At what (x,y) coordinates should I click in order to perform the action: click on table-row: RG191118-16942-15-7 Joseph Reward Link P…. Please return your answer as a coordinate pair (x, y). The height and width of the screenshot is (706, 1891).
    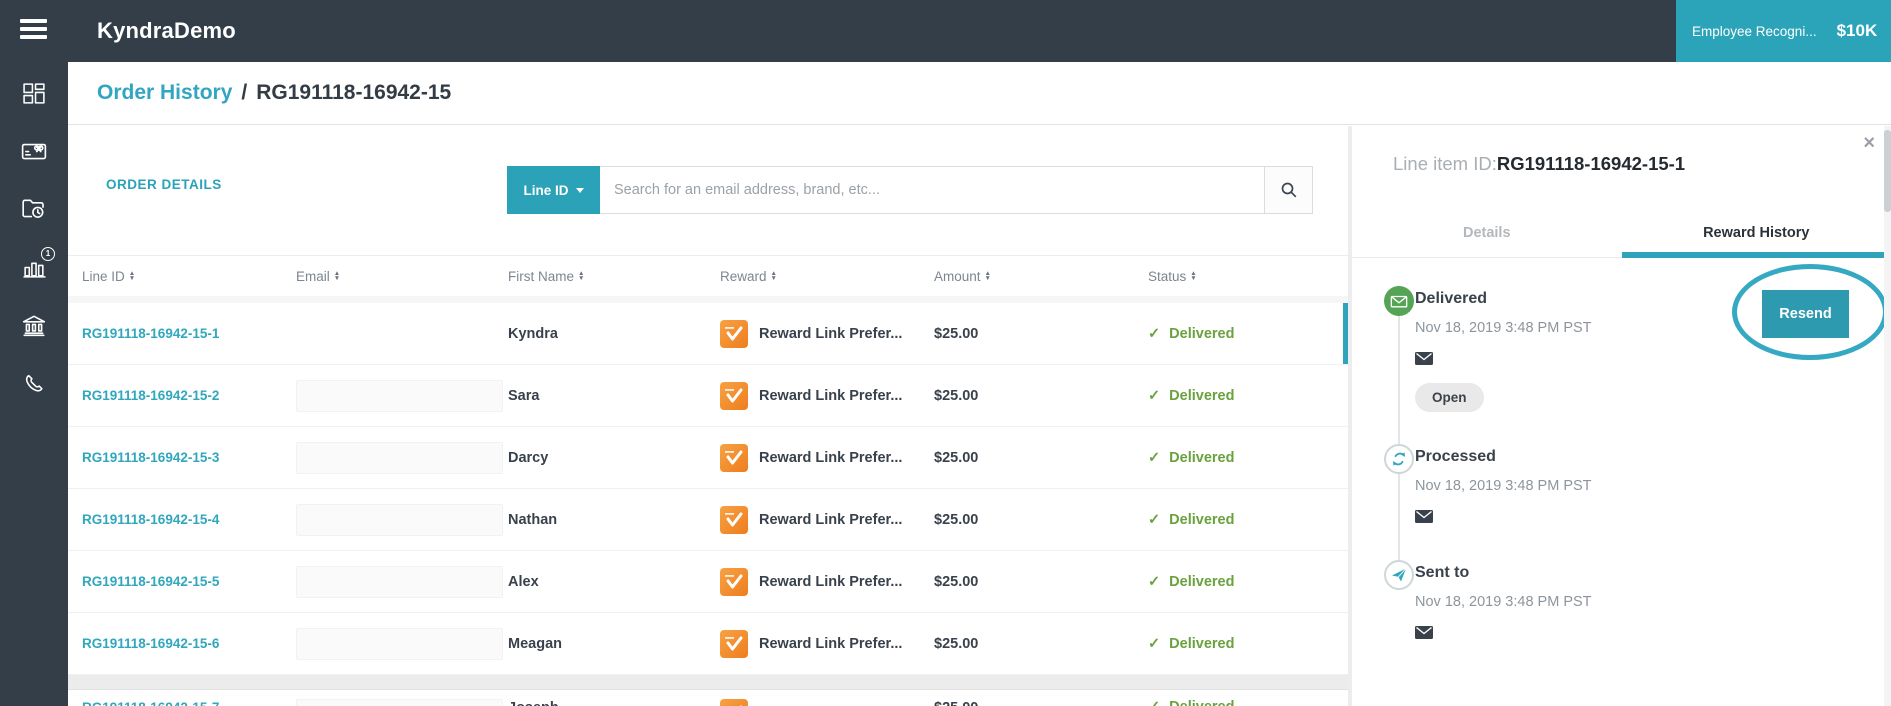
    Looking at the image, I should click on (708, 698).